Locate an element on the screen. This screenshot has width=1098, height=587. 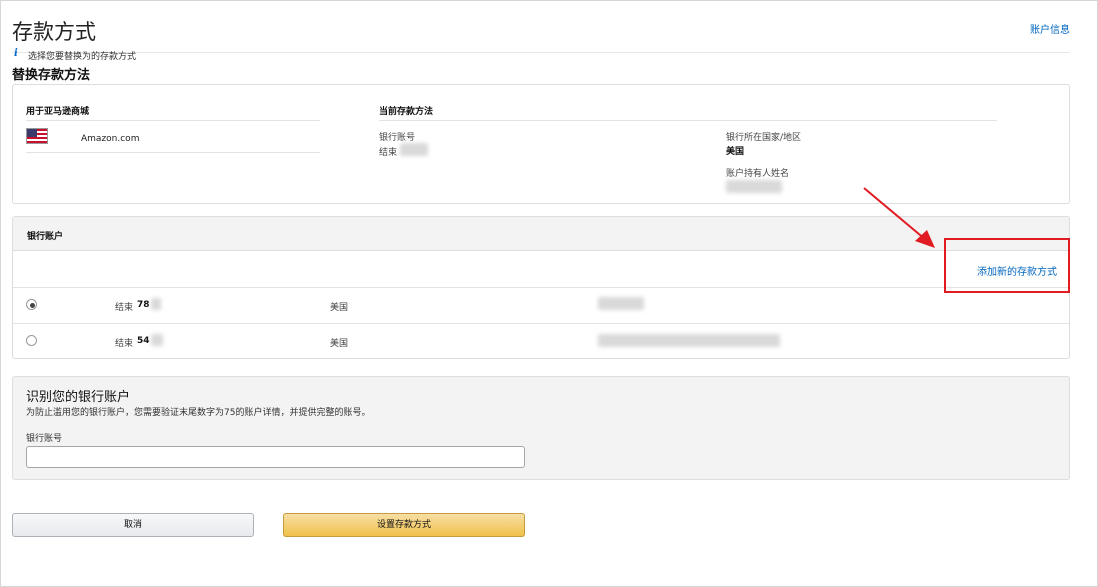
row-1-country: 美国 is located at coordinates (339, 308).